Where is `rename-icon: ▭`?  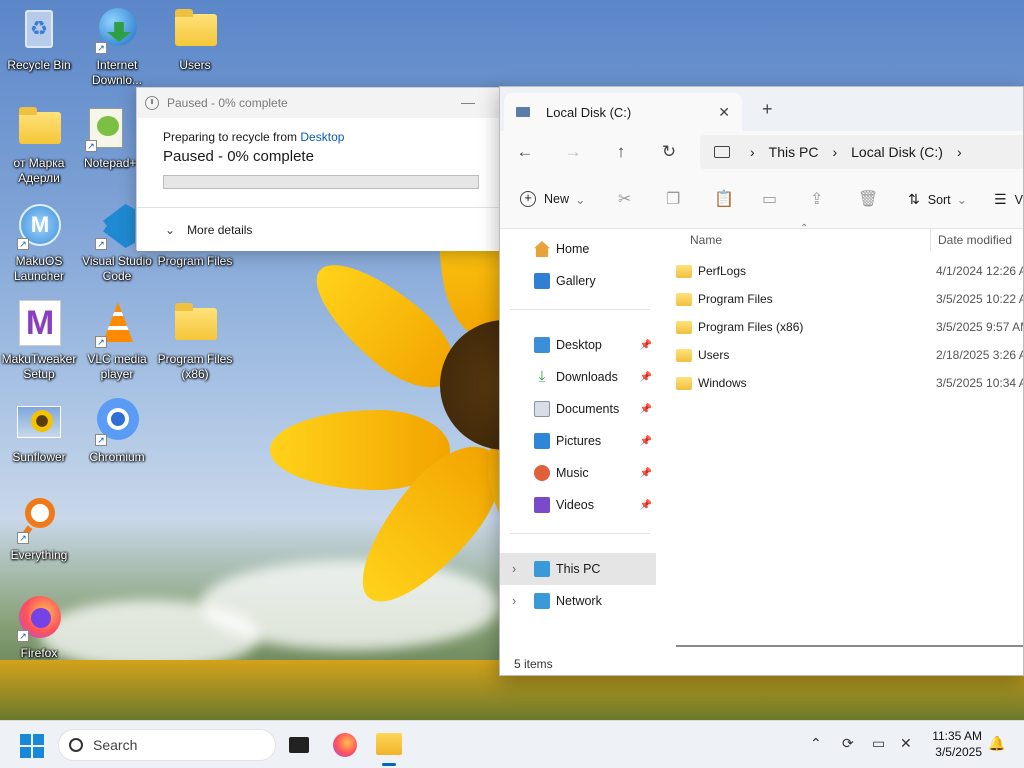
rename-icon: ▭ is located at coordinates (769, 199).